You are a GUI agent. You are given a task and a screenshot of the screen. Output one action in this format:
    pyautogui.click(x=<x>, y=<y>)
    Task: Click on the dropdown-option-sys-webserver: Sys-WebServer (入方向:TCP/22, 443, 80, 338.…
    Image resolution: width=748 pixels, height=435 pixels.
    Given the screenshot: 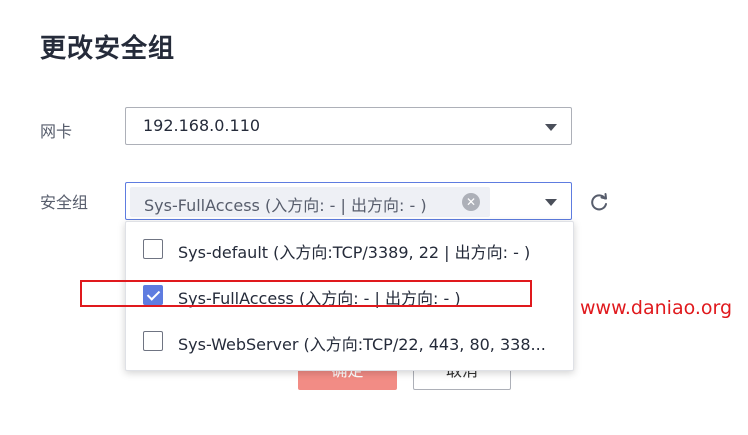 What is the action you would take?
    pyautogui.click(x=349, y=342)
    